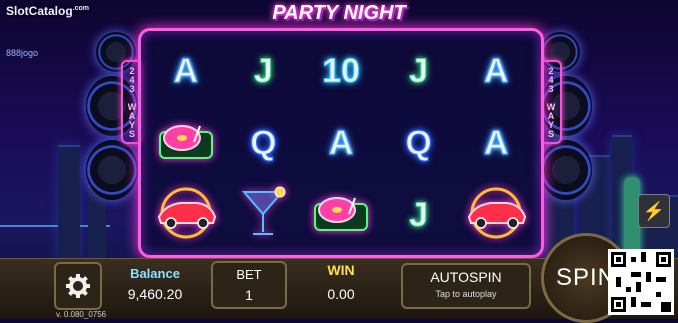 This screenshot has width=678, height=323. What do you see at coordinates (339, 13) in the screenshot?
I see `game-title: PARTY NIGHT` at bounding box center [339, 13].